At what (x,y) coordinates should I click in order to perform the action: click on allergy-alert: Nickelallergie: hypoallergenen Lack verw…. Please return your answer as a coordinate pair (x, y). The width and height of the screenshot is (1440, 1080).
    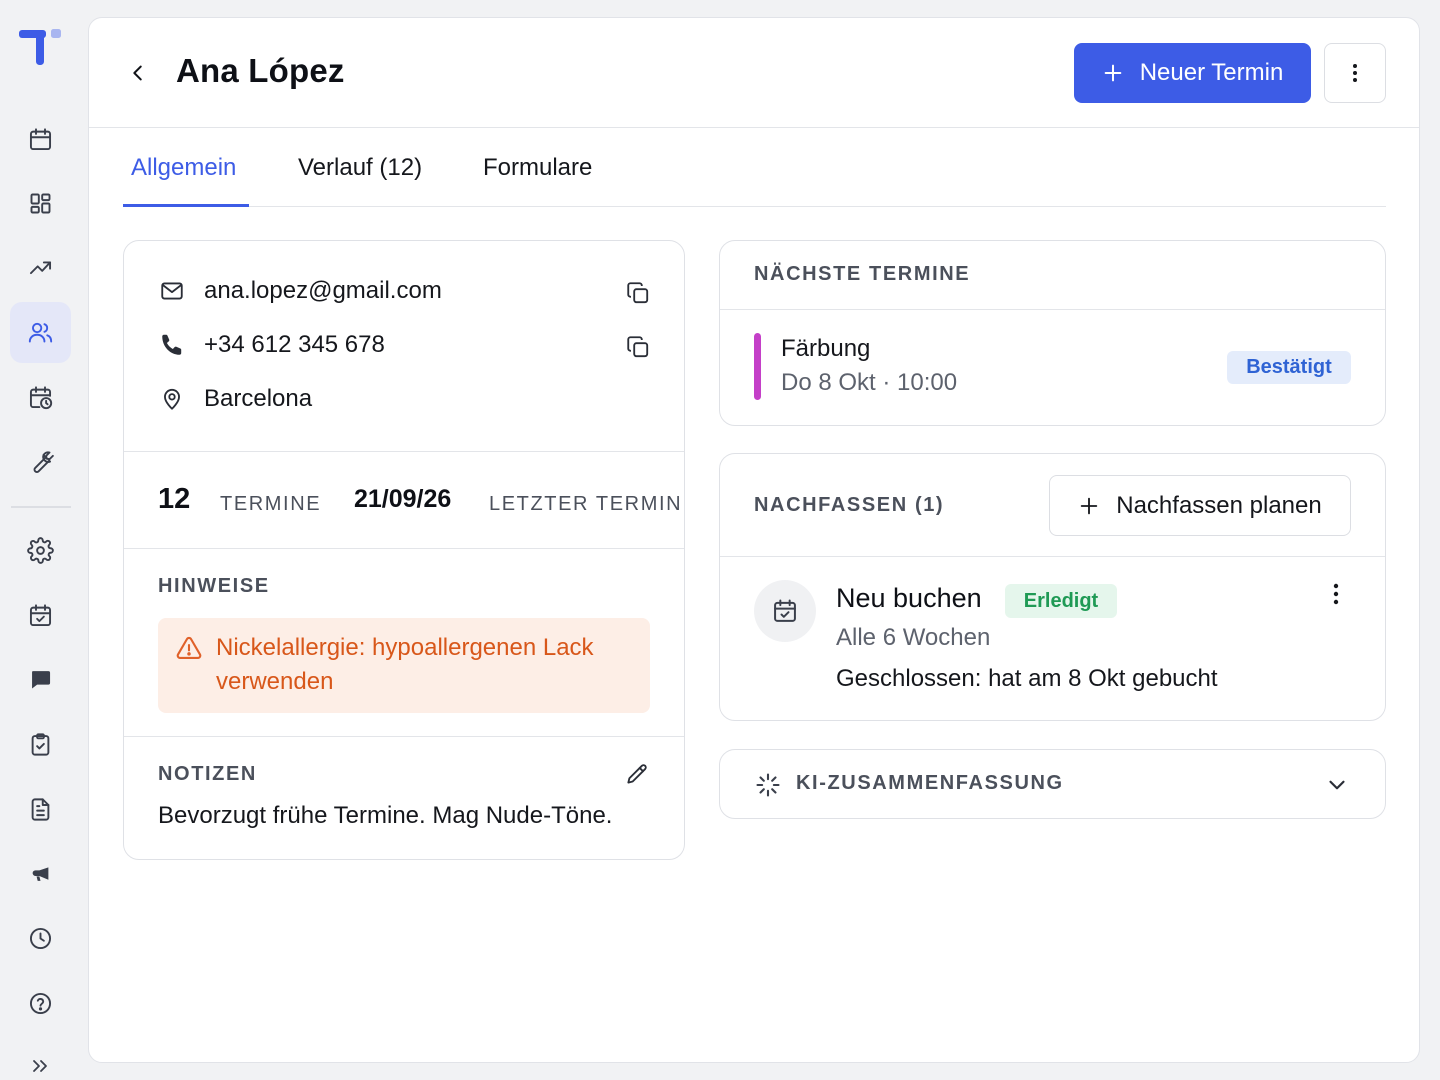
    Looking at the image, I should click on (404, 665).